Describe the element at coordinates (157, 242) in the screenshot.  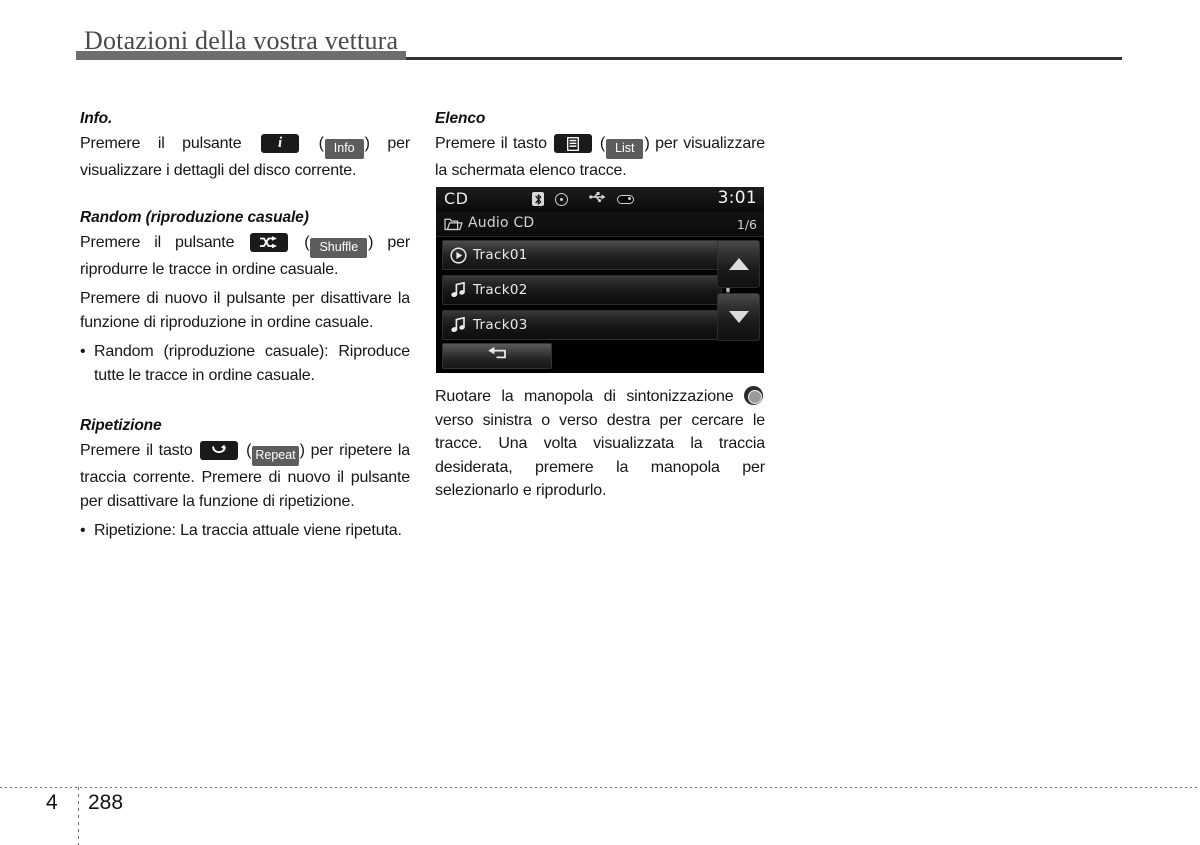
I see `random-text-before: Premere il pulsante` at that location.